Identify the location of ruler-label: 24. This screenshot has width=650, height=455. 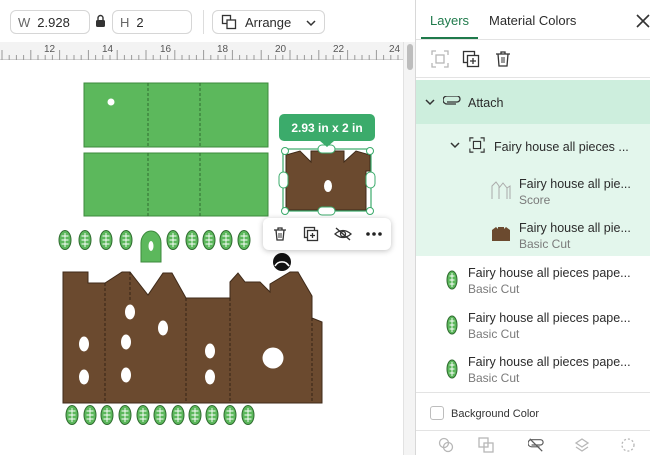
(395, 49).